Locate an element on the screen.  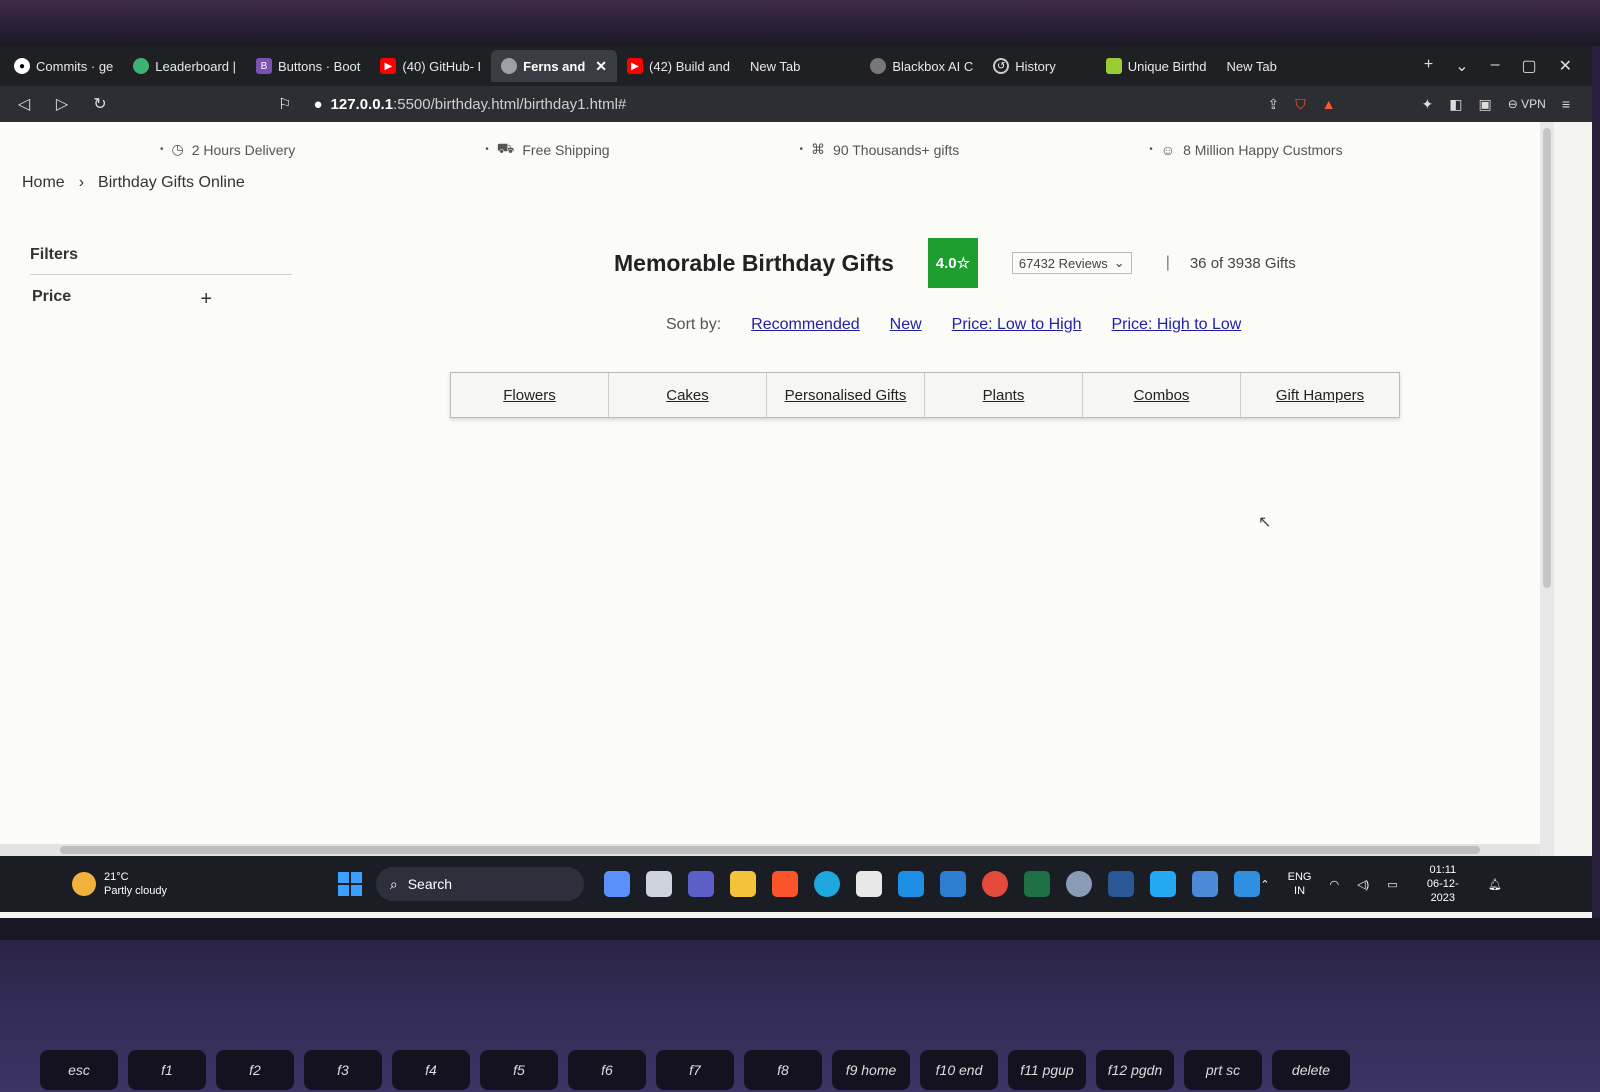
horizontal-scrollbar is located at coordinates (770, 850).